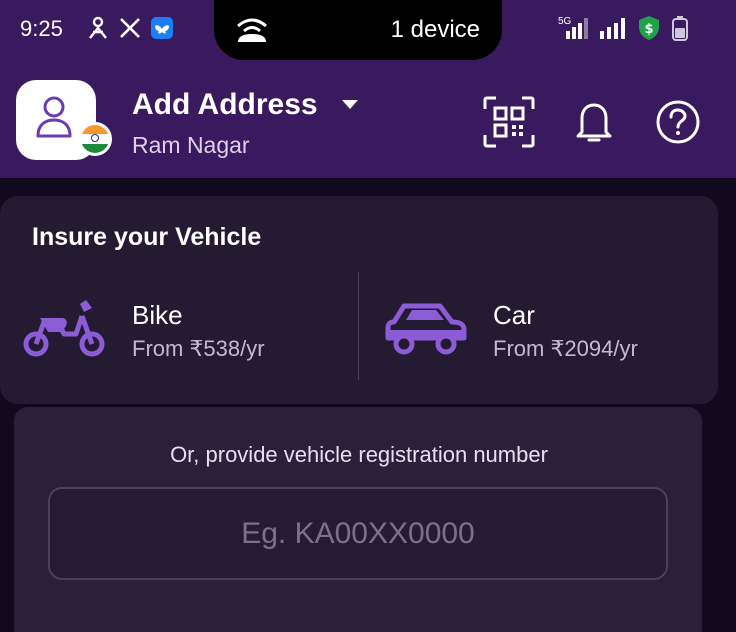 Image resolution: width=736 pixels, height=632 pixels. What do you see at coordinates (98, 28) in the screenshot?
I see `people-icon` at bounding box center [98, 28].